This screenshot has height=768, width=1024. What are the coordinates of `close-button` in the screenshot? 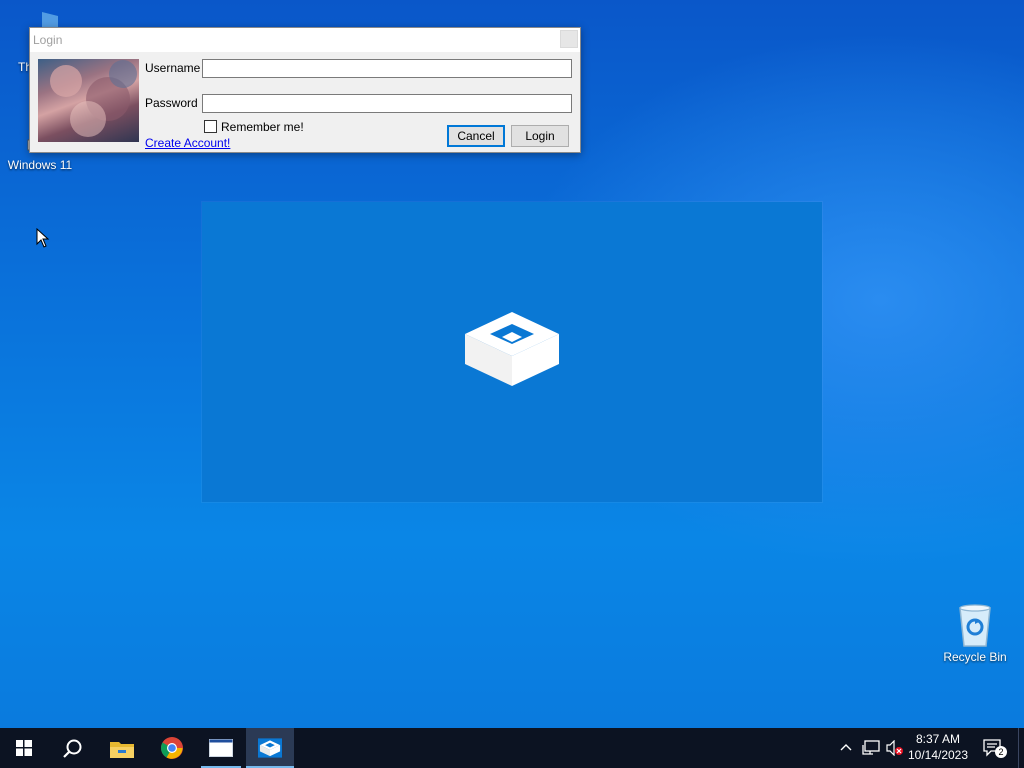 It's located at (569, 39).